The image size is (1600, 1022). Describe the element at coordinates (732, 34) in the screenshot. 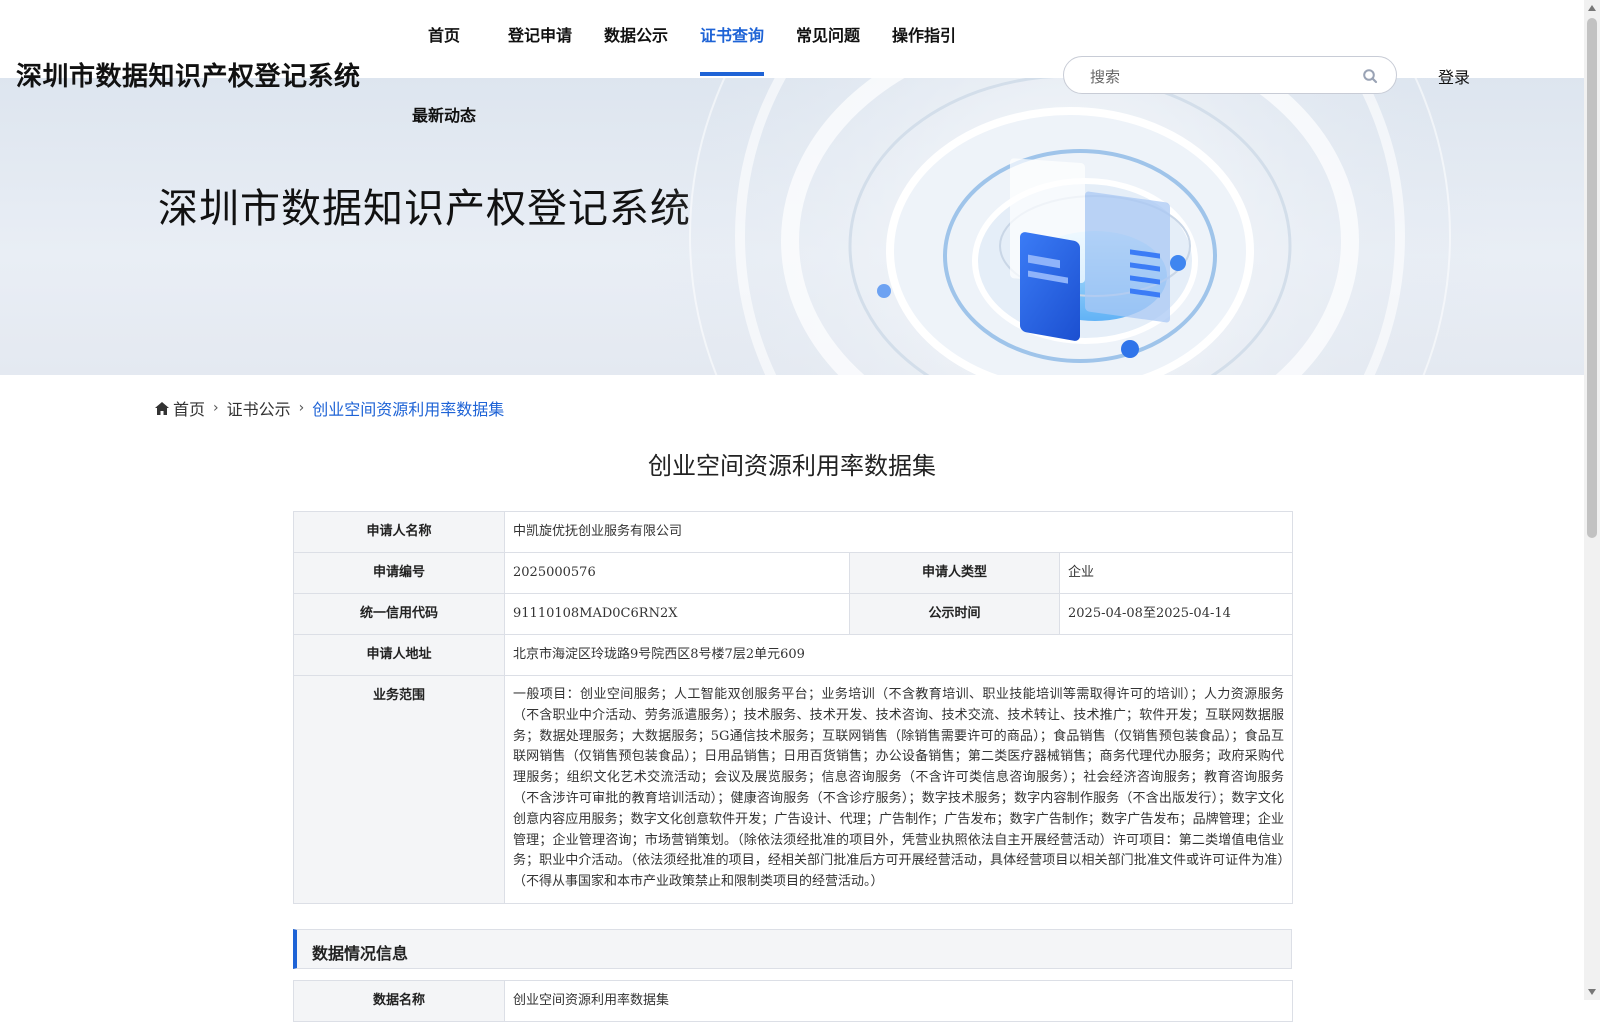

I see `nav-certificate-query: 证书查询` at that location.